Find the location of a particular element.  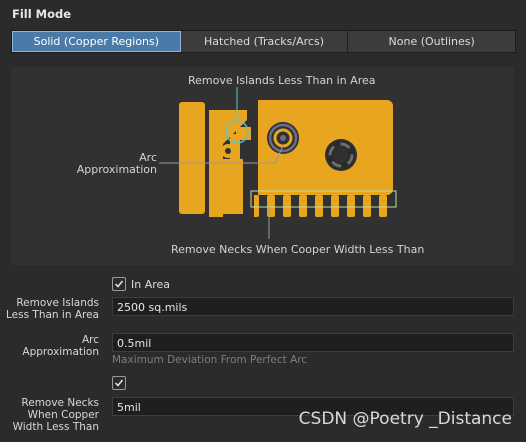

remove-necks-checkbox is located at coordinates (119, 383).